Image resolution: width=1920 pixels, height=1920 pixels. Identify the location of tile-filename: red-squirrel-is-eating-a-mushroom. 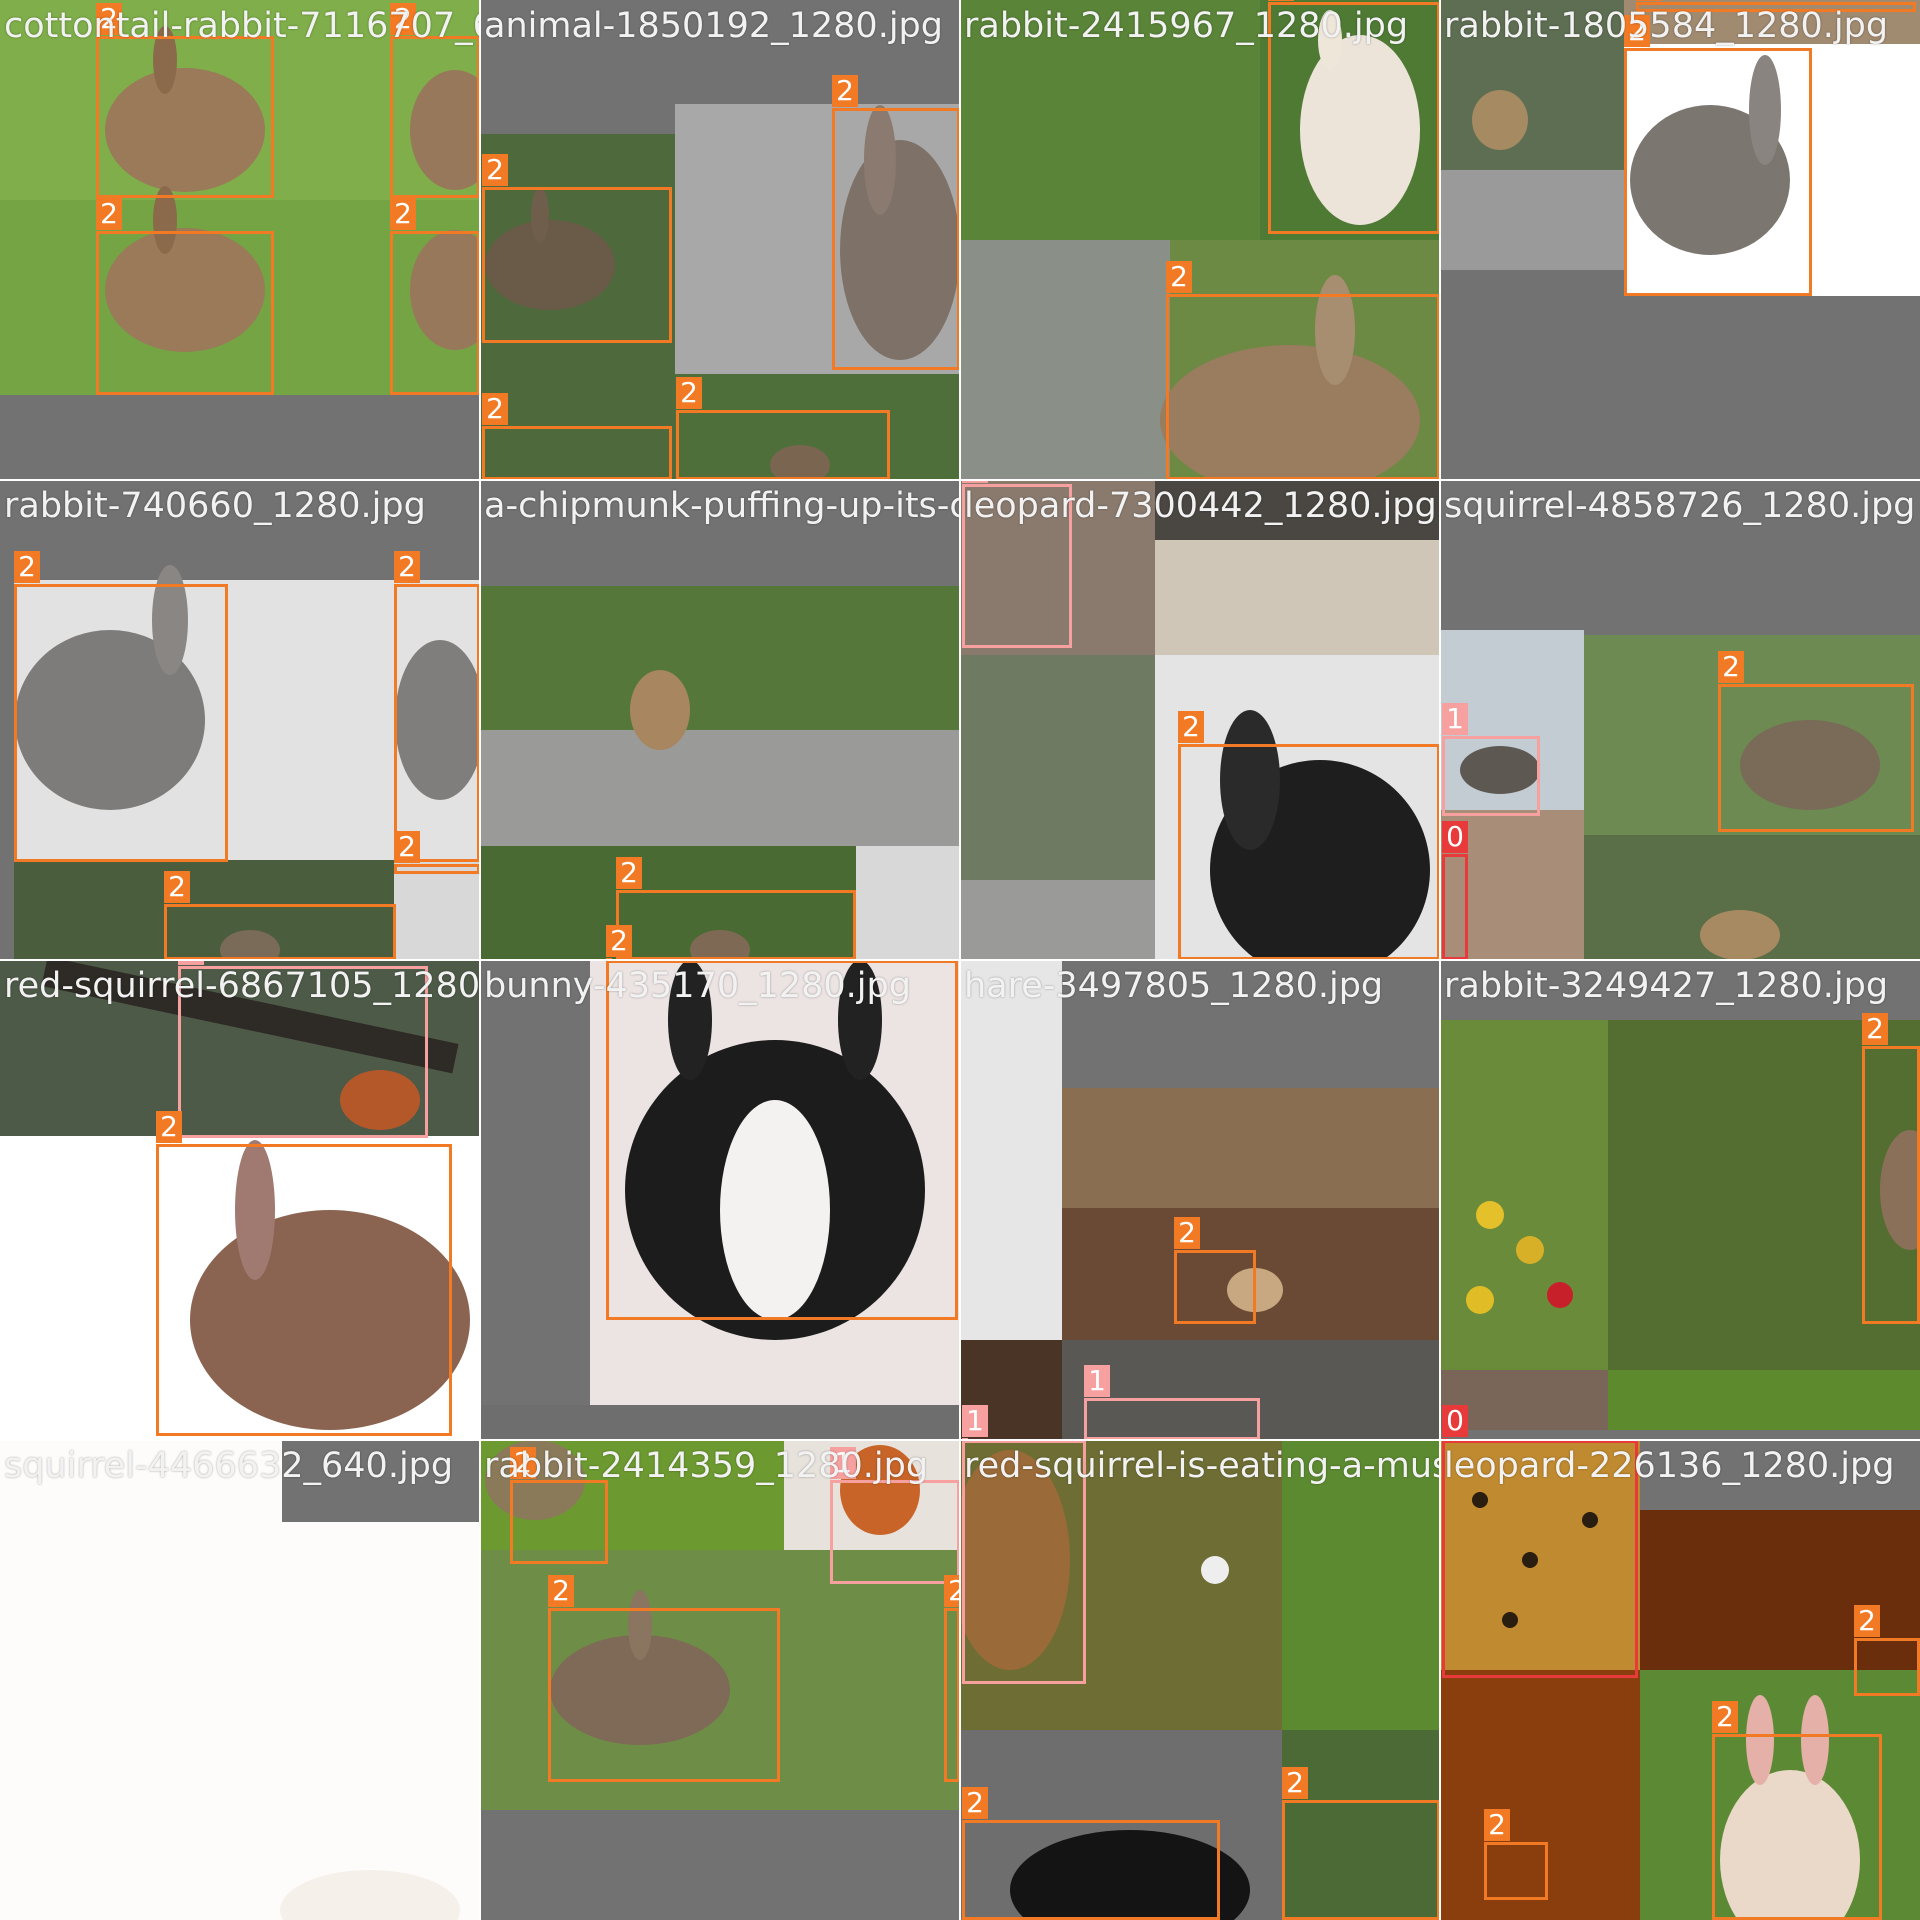
(1202, 1466).